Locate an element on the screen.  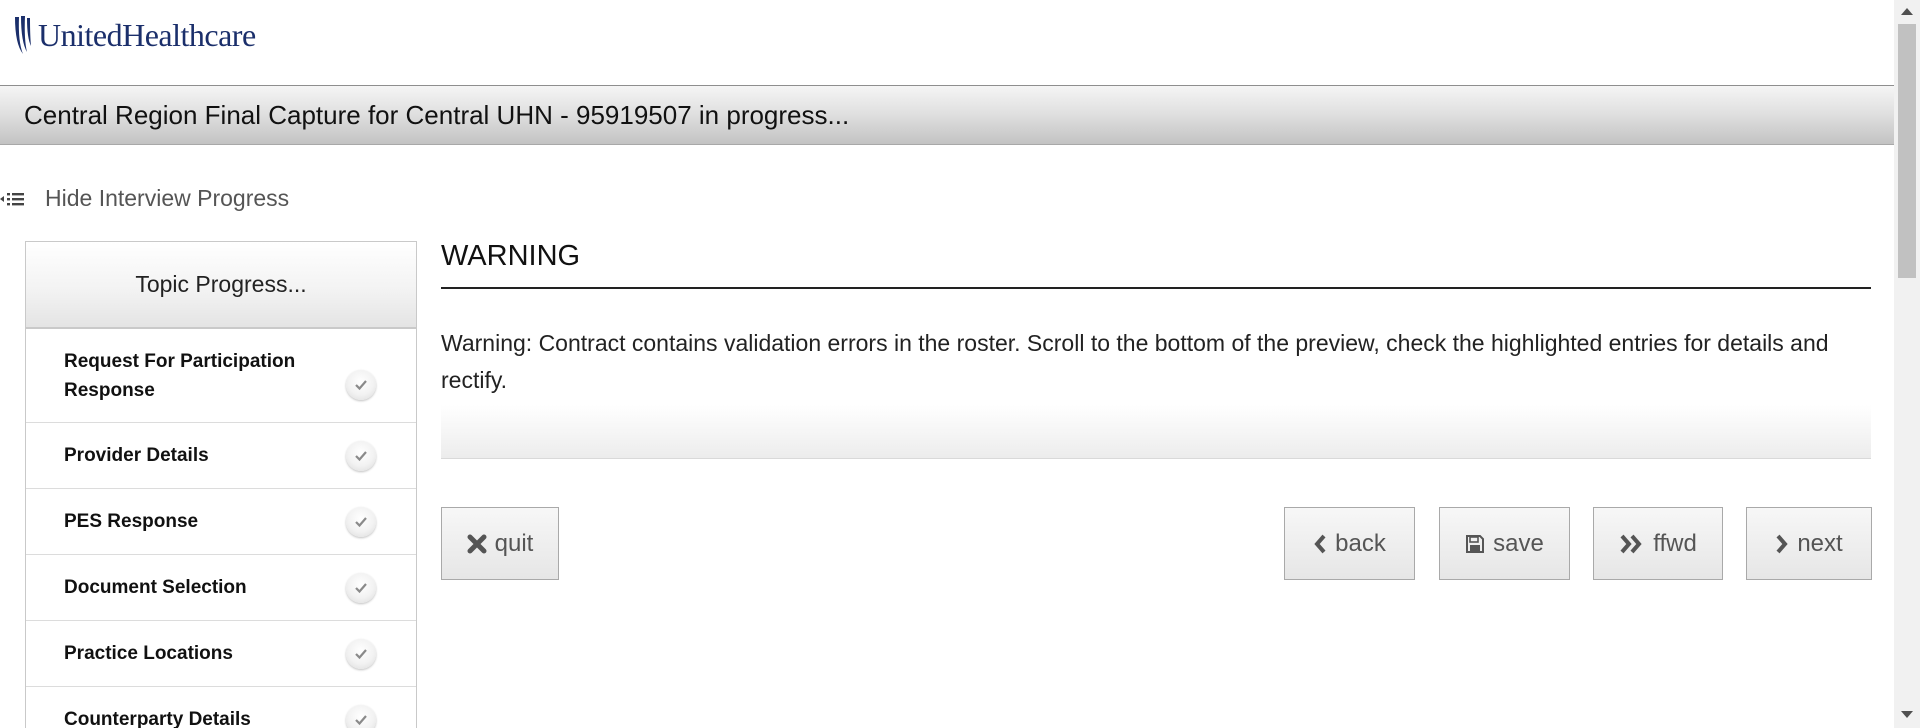
message-footer-band is located at coordinates (1156, 432).